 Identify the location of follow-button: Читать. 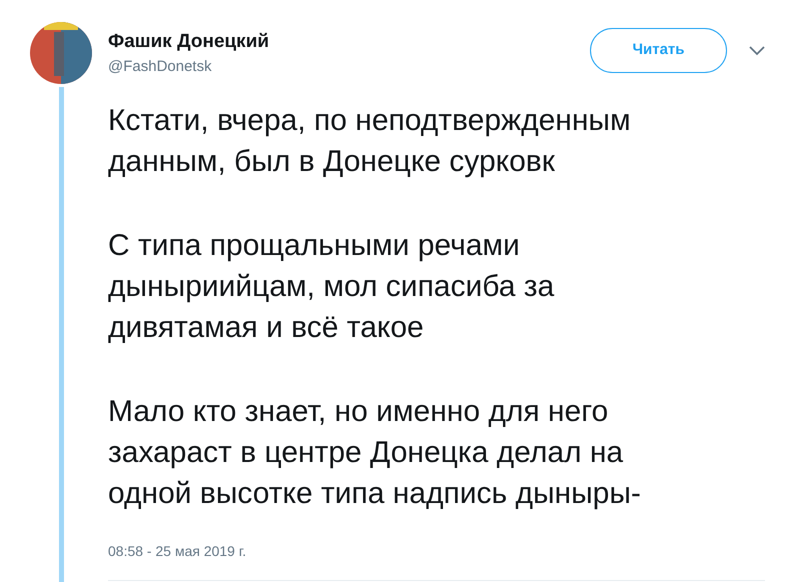
(658, 50).